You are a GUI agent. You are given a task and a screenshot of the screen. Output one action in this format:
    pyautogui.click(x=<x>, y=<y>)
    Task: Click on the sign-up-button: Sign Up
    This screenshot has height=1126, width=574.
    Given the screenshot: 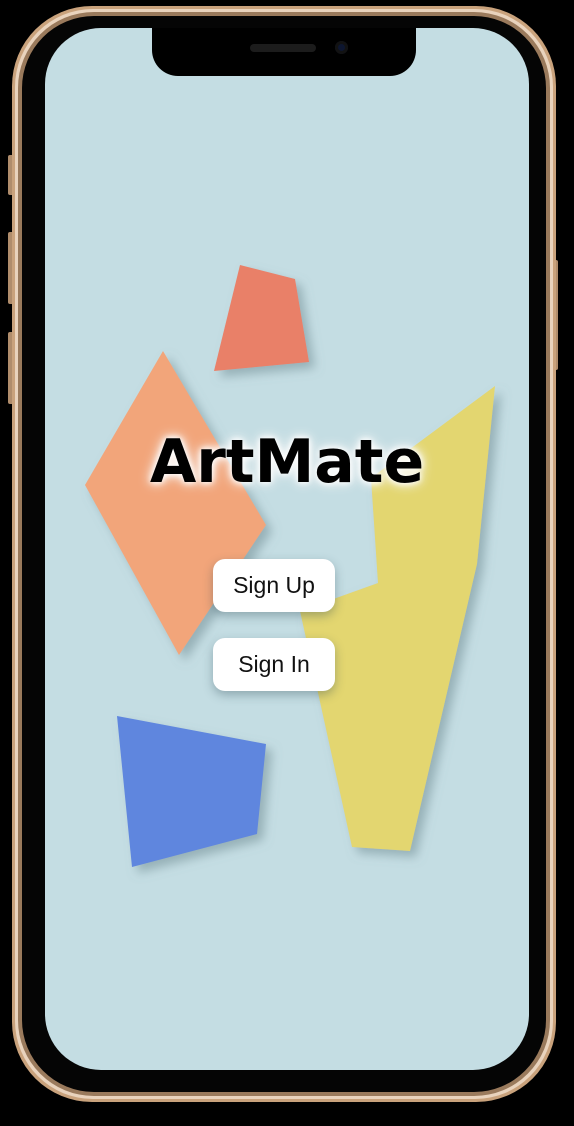 What is the action you would take?
    pyautogui.click(x=274, y=585)
    